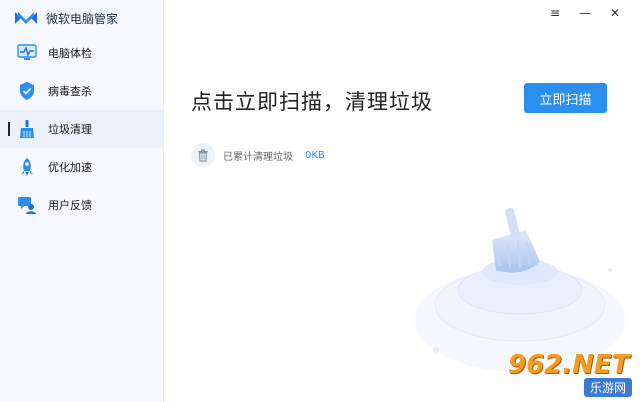 The image size is (640, 402). Describe the element at coordinates (70, 53) in the screenshot. I see `sidebar-item-label: 电脑体检` at that location.